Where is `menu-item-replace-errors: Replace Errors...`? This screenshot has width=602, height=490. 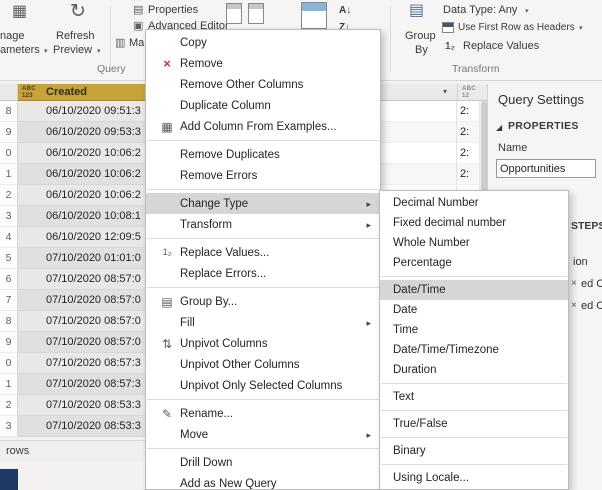
menu-item-replace-errors: Replace Errors... is located at coordinates (263, 273).